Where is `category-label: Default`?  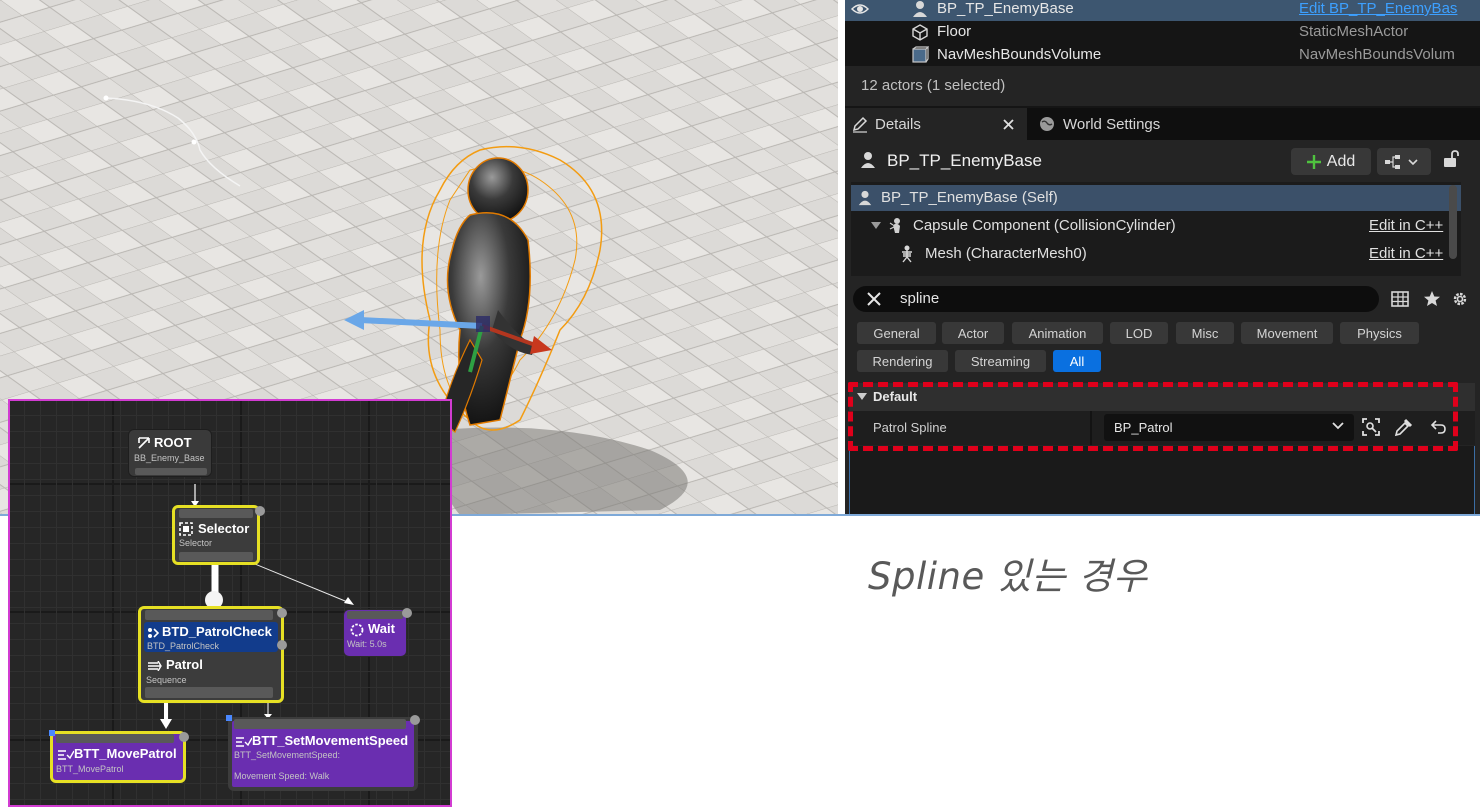 category-label: Default is located at coordinates (895, 396).